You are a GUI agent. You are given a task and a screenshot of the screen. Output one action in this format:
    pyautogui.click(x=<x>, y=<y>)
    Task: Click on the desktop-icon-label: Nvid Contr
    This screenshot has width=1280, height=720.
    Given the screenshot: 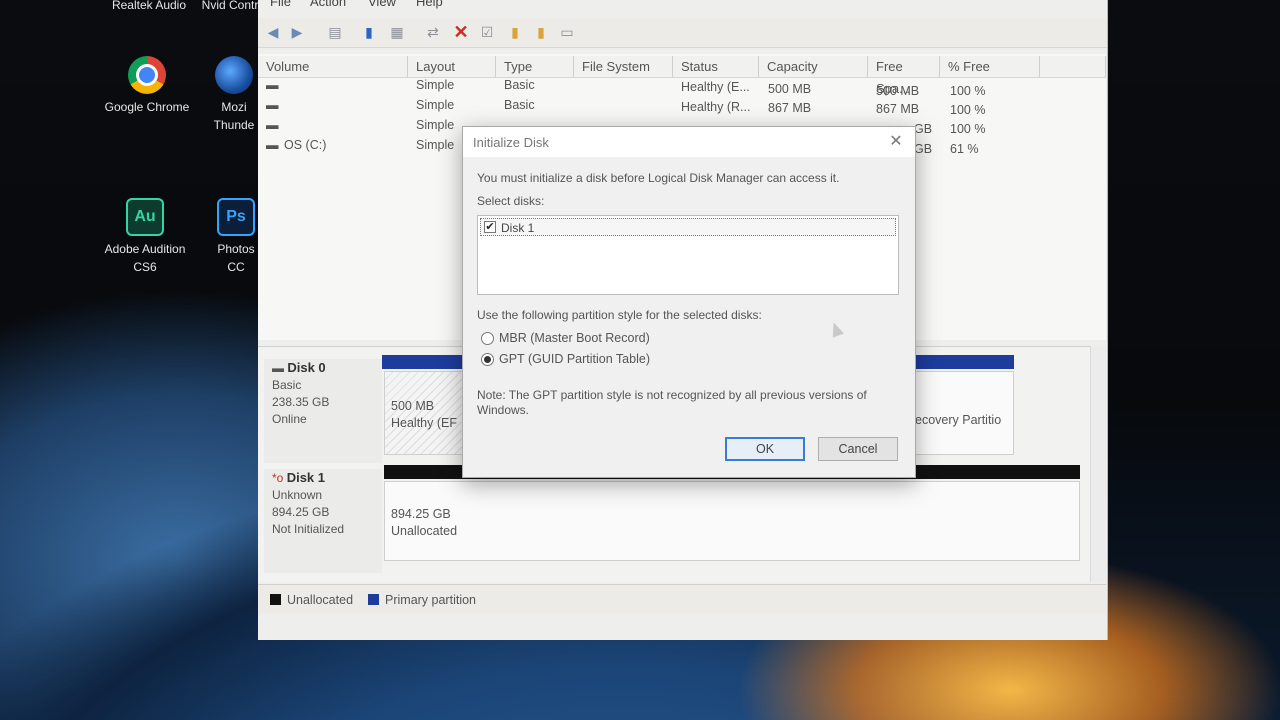 What is the action you would take?
    pyautogui.click(x=230, y=6)
    